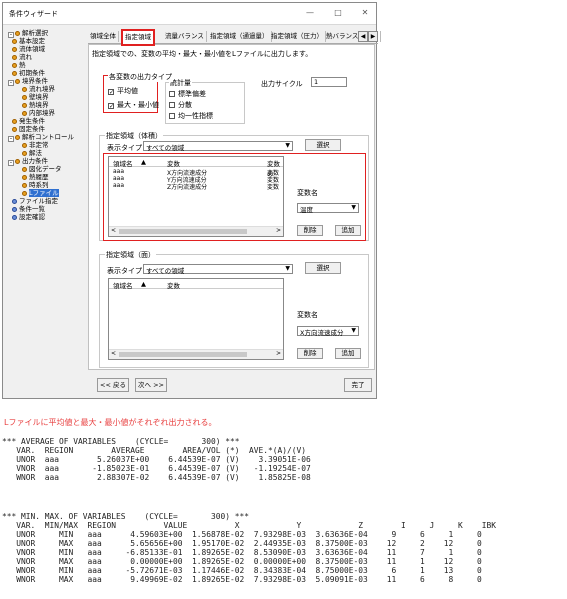  What do you see at coordinates (40, 193) in the screenshot?
I see `tree-item-l-file: Lファイル` at bounding box center [40, 193].